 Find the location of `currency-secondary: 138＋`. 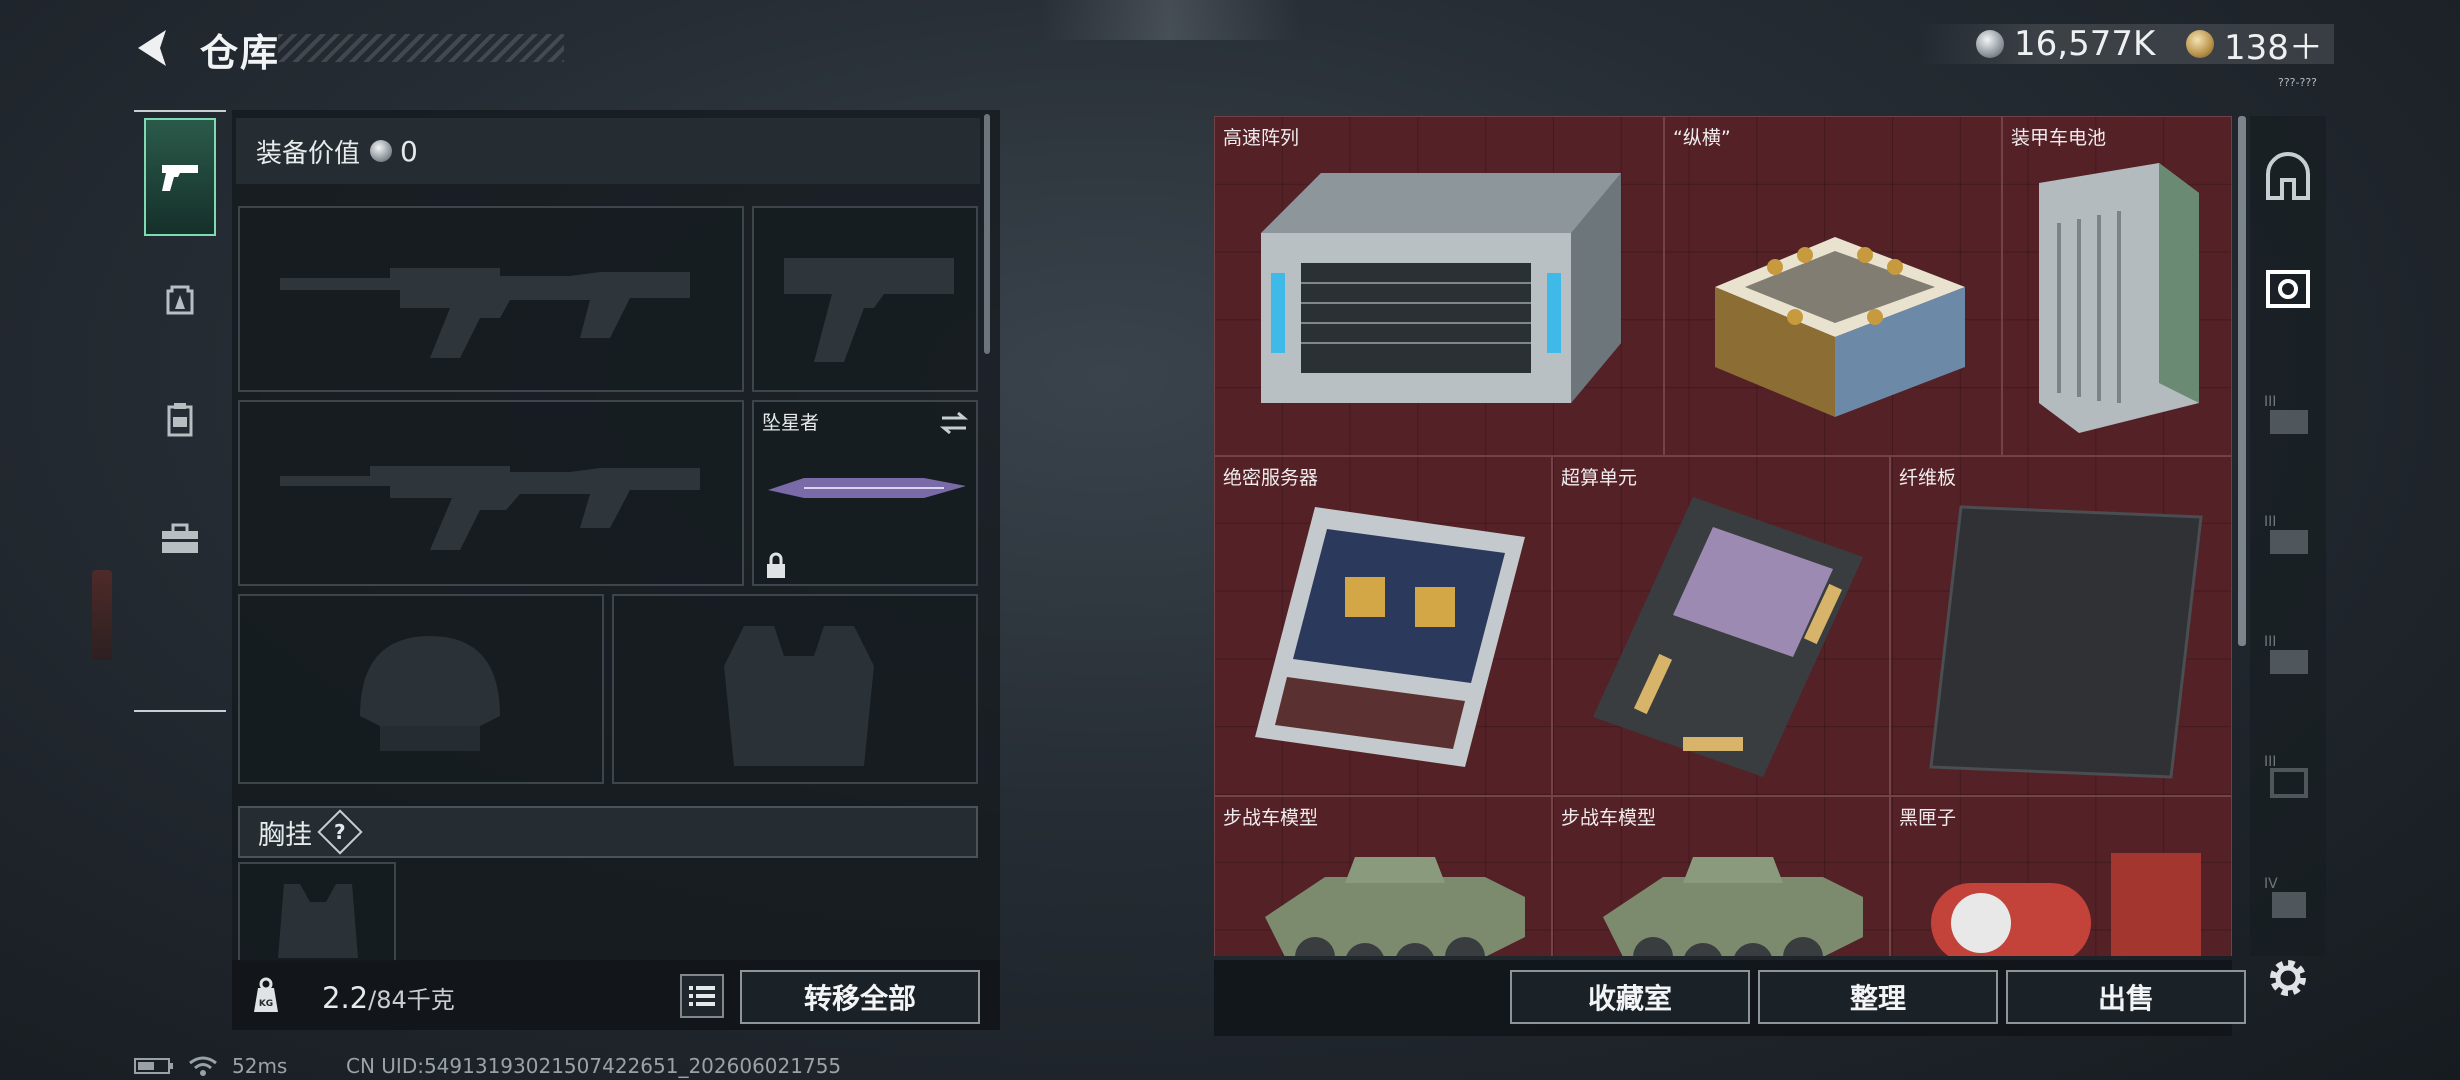

currency-secondary: 138＋ is located at coordinates (2254, 45).